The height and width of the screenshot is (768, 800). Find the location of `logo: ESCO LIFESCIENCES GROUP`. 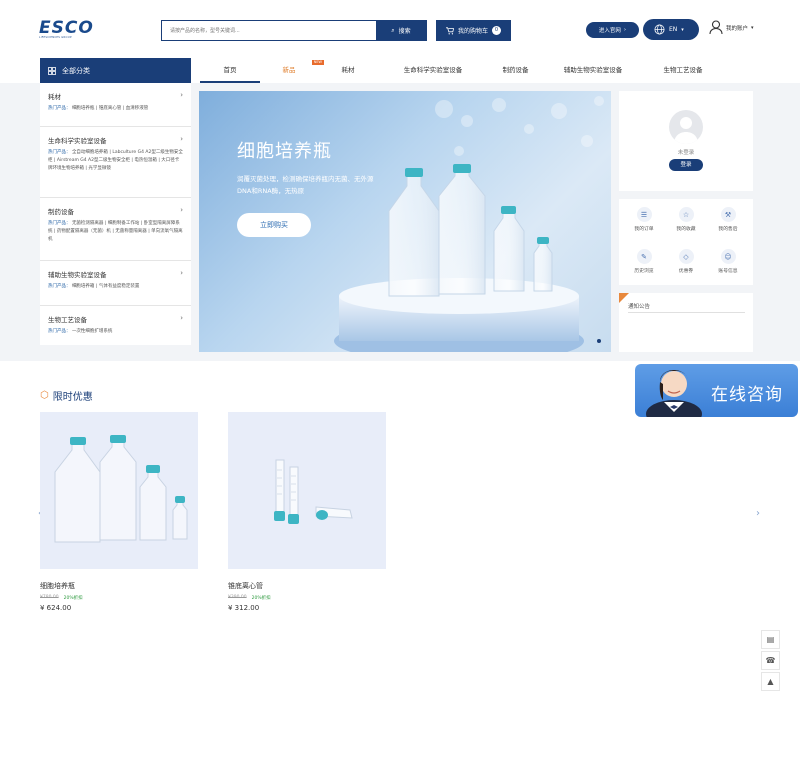

logo: ESCO LIFESCIENCES GROUP is located at coordinates (66, 29).